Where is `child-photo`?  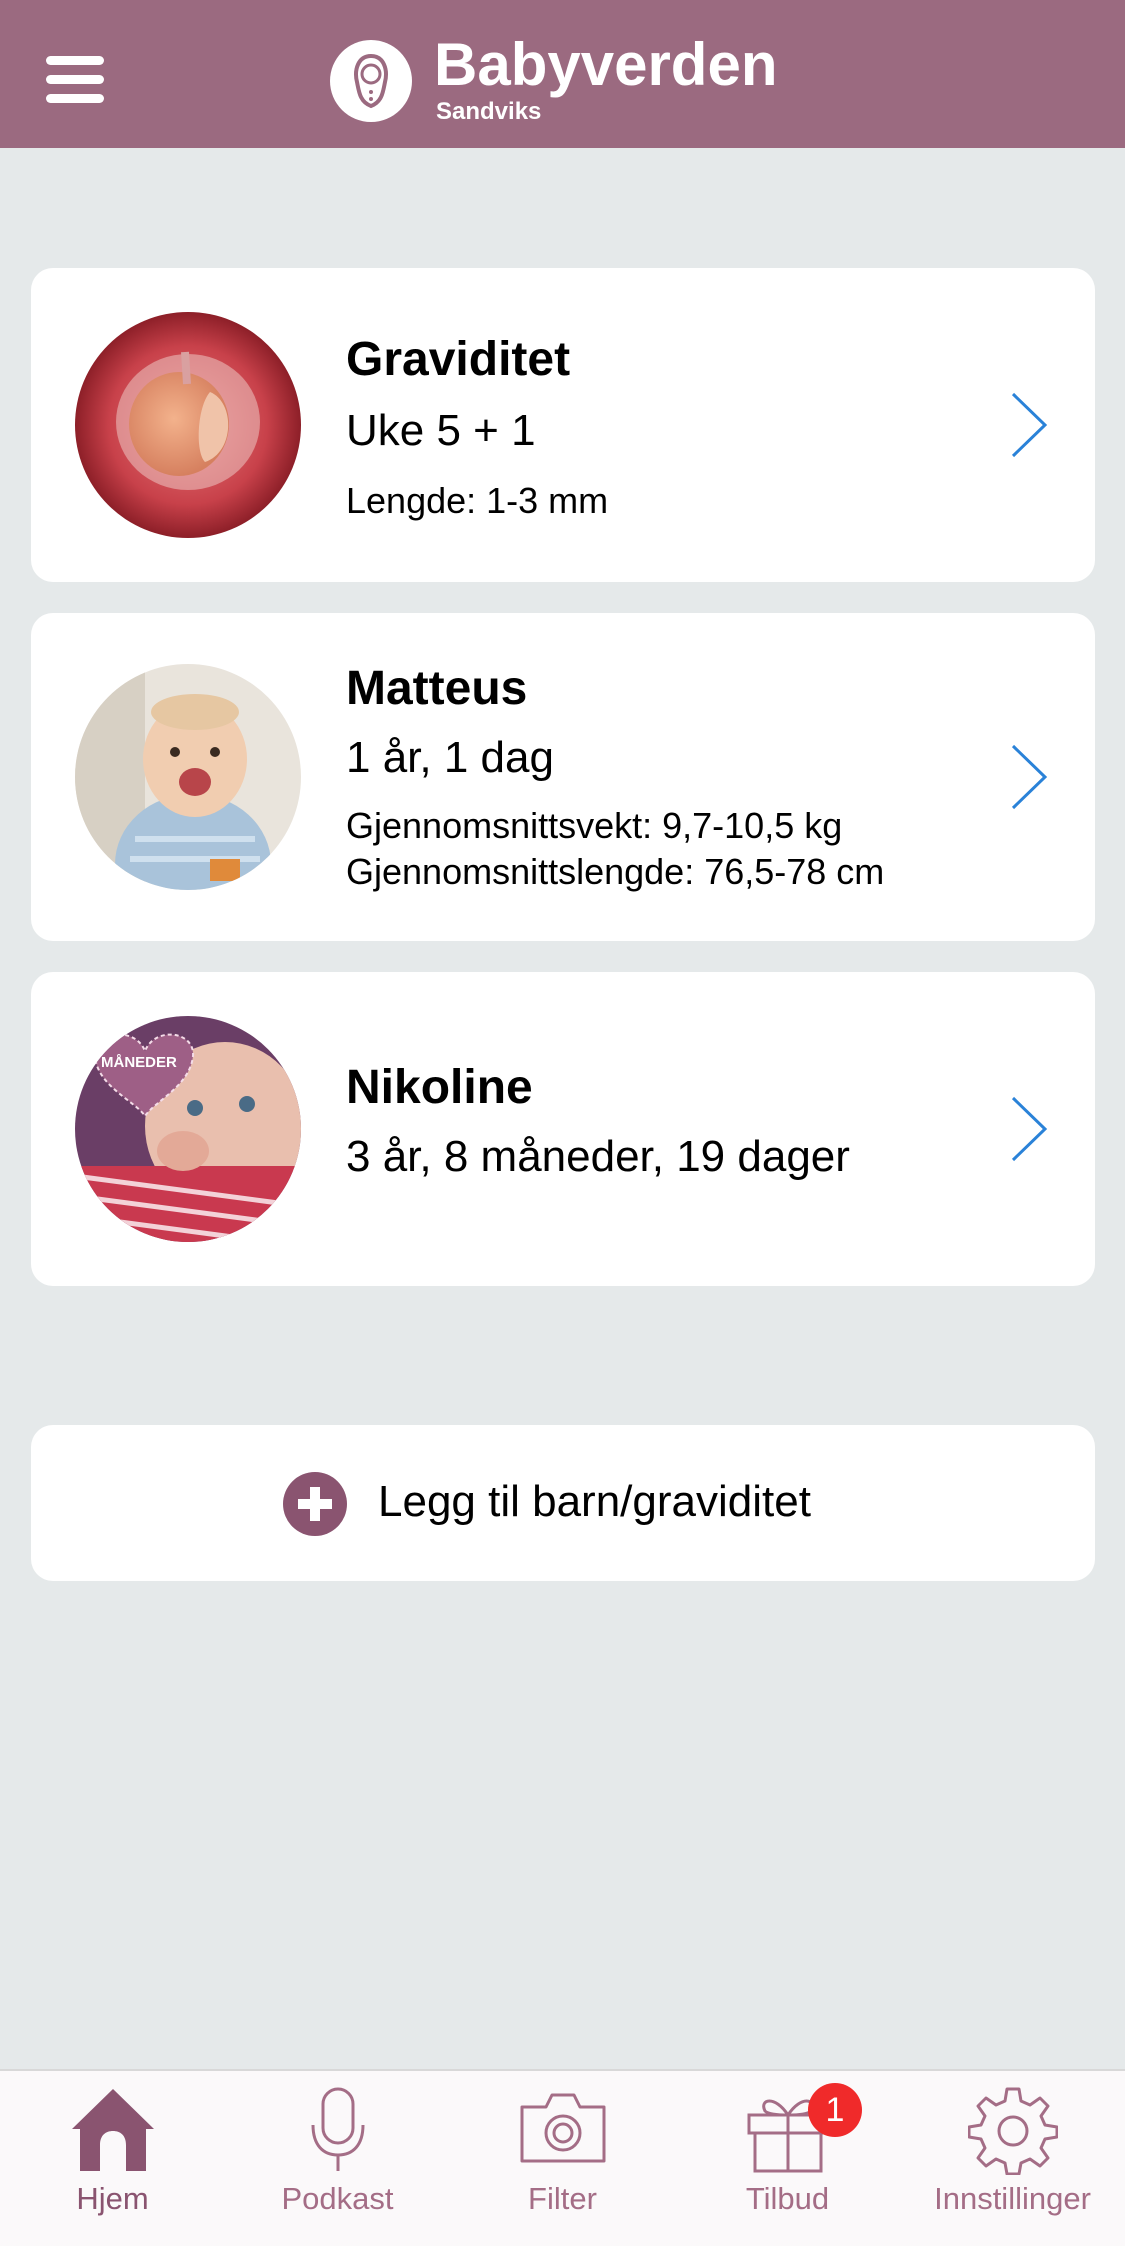 child-photo is located at coordinates (188, 777).